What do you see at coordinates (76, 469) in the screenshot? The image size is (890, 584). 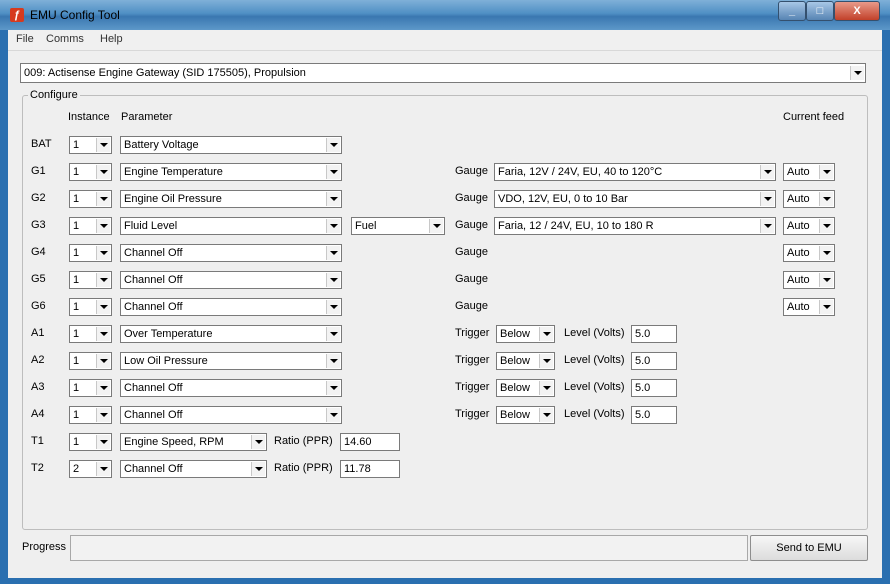 I see `instance-select-t2-value: 2` at bounding box center [76, 469].